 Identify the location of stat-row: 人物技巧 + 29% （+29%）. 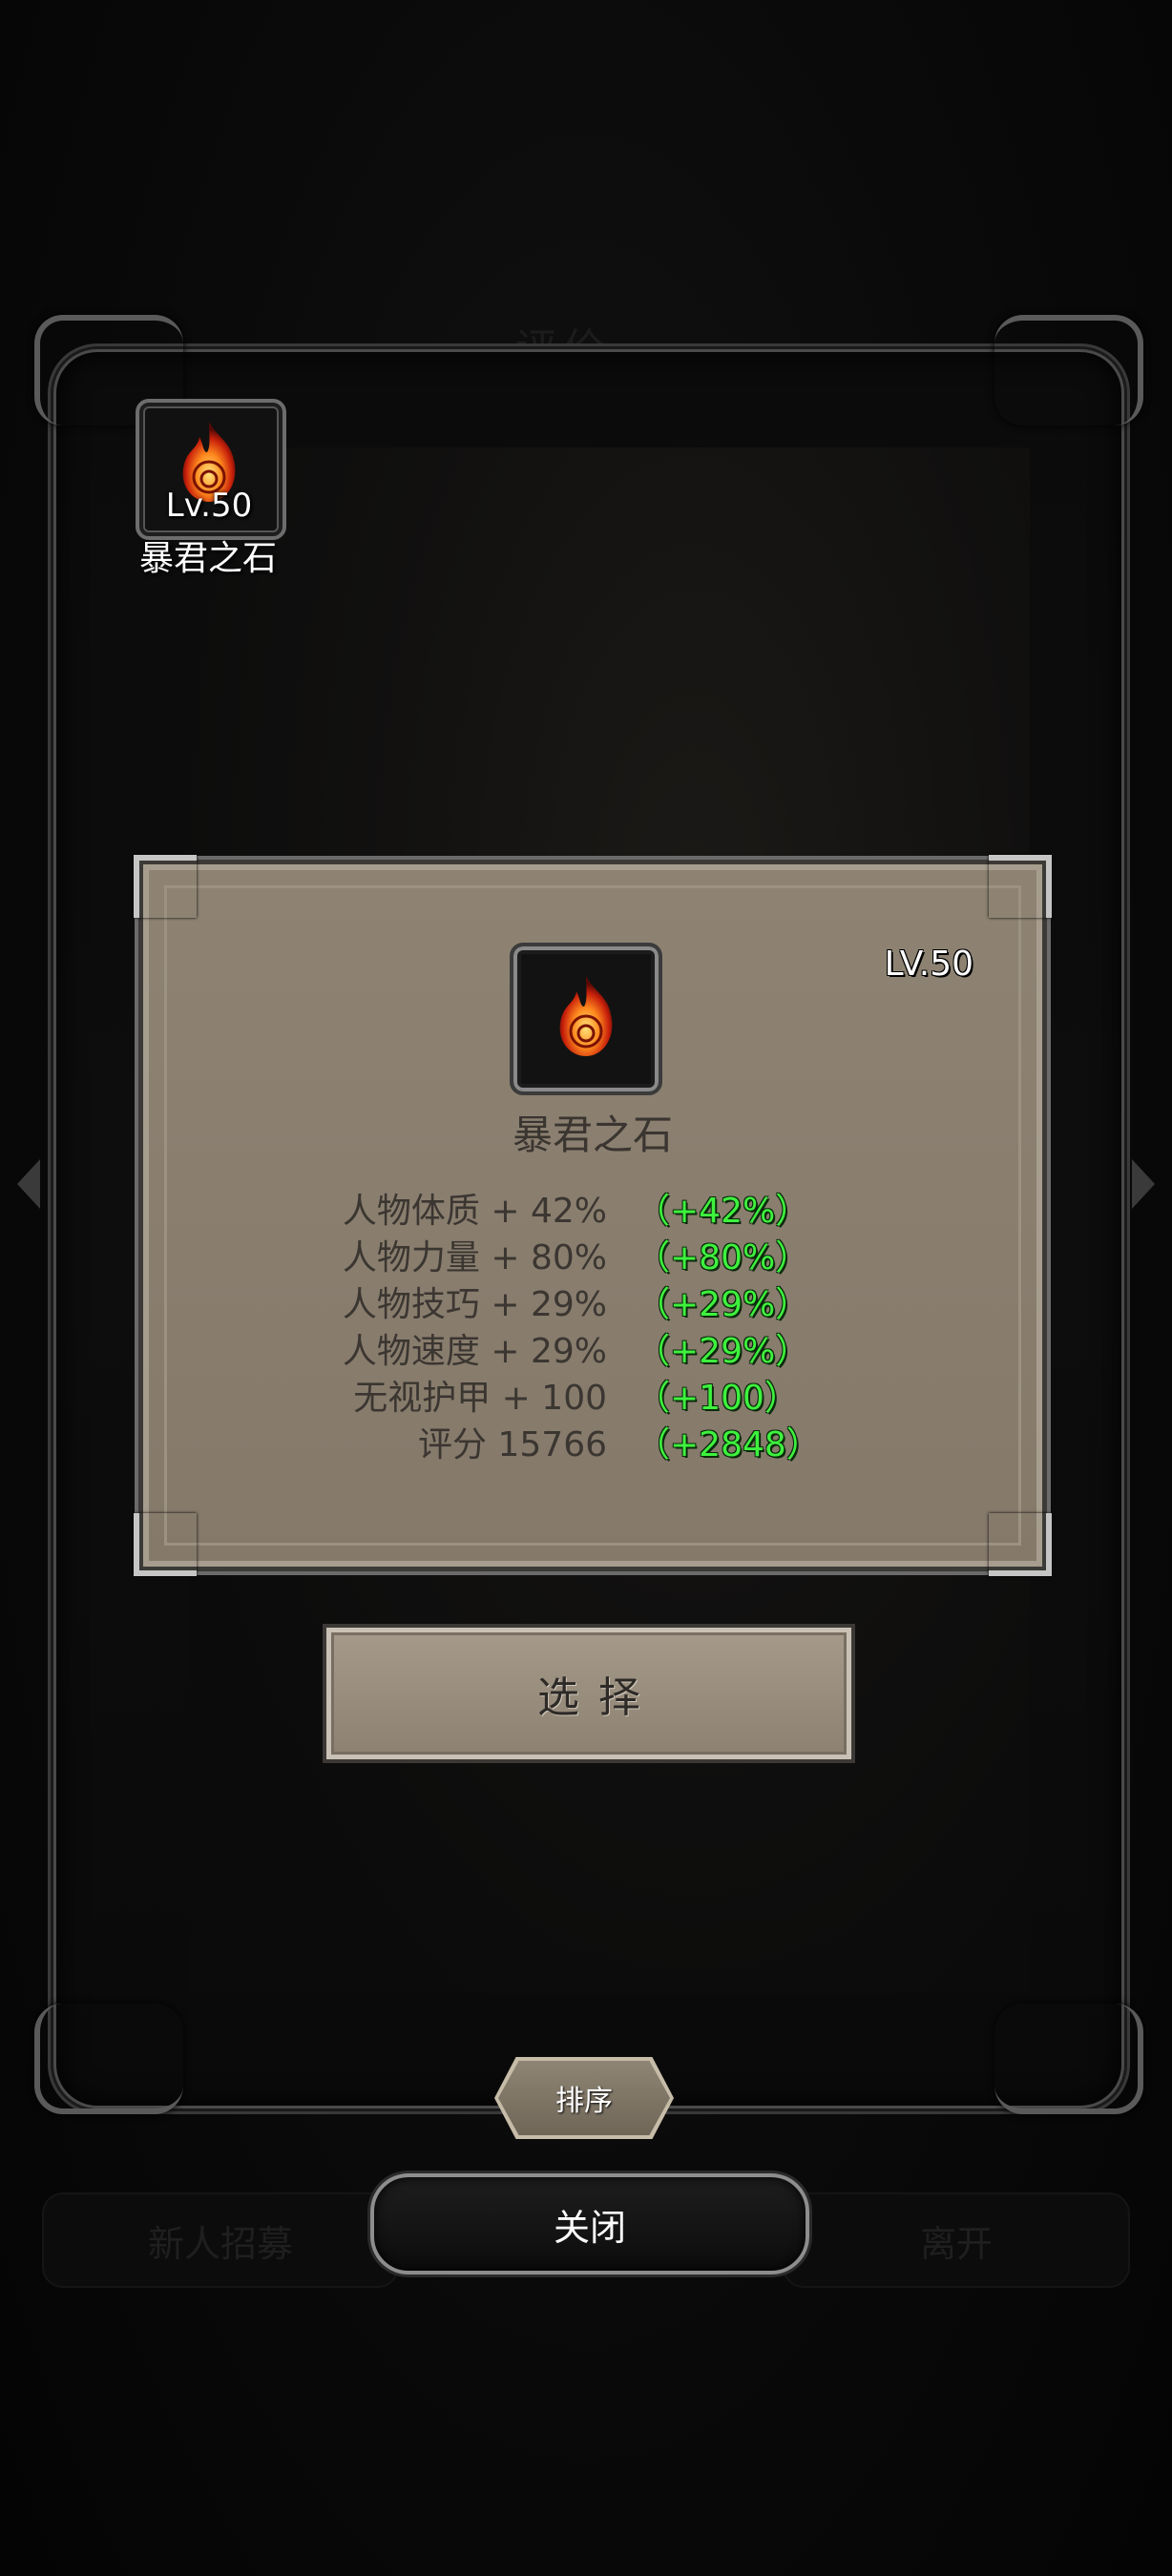
(592, 1300).